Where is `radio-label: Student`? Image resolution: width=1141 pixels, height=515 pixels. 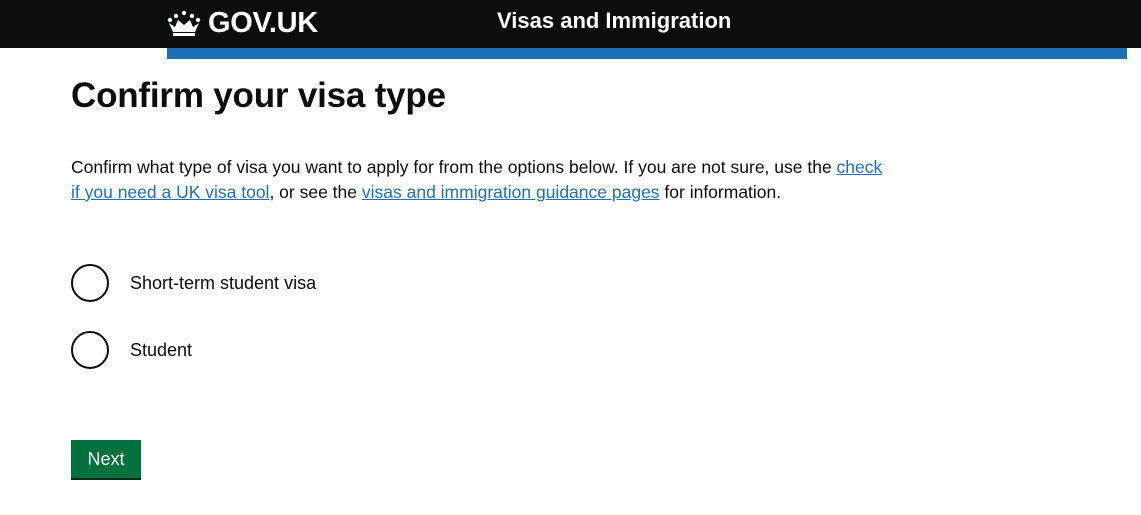 radio-label: Student is located at coordinates (161, 350).